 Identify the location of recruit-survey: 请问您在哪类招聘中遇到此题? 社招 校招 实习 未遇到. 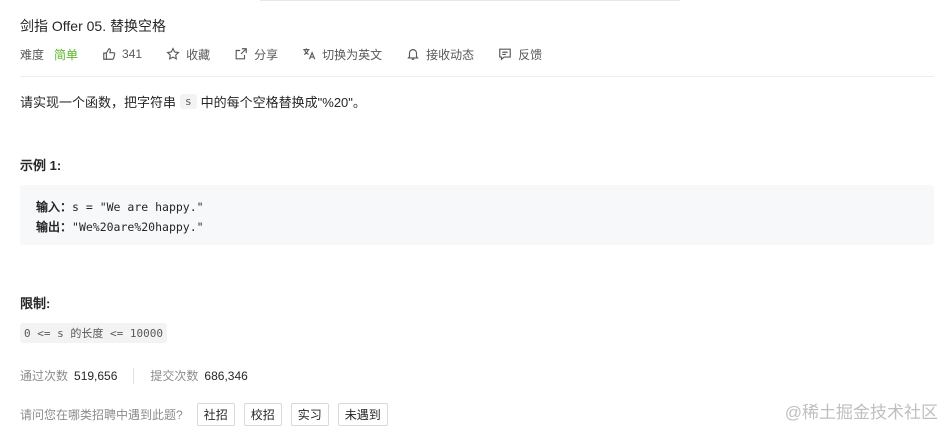
(208, 414).